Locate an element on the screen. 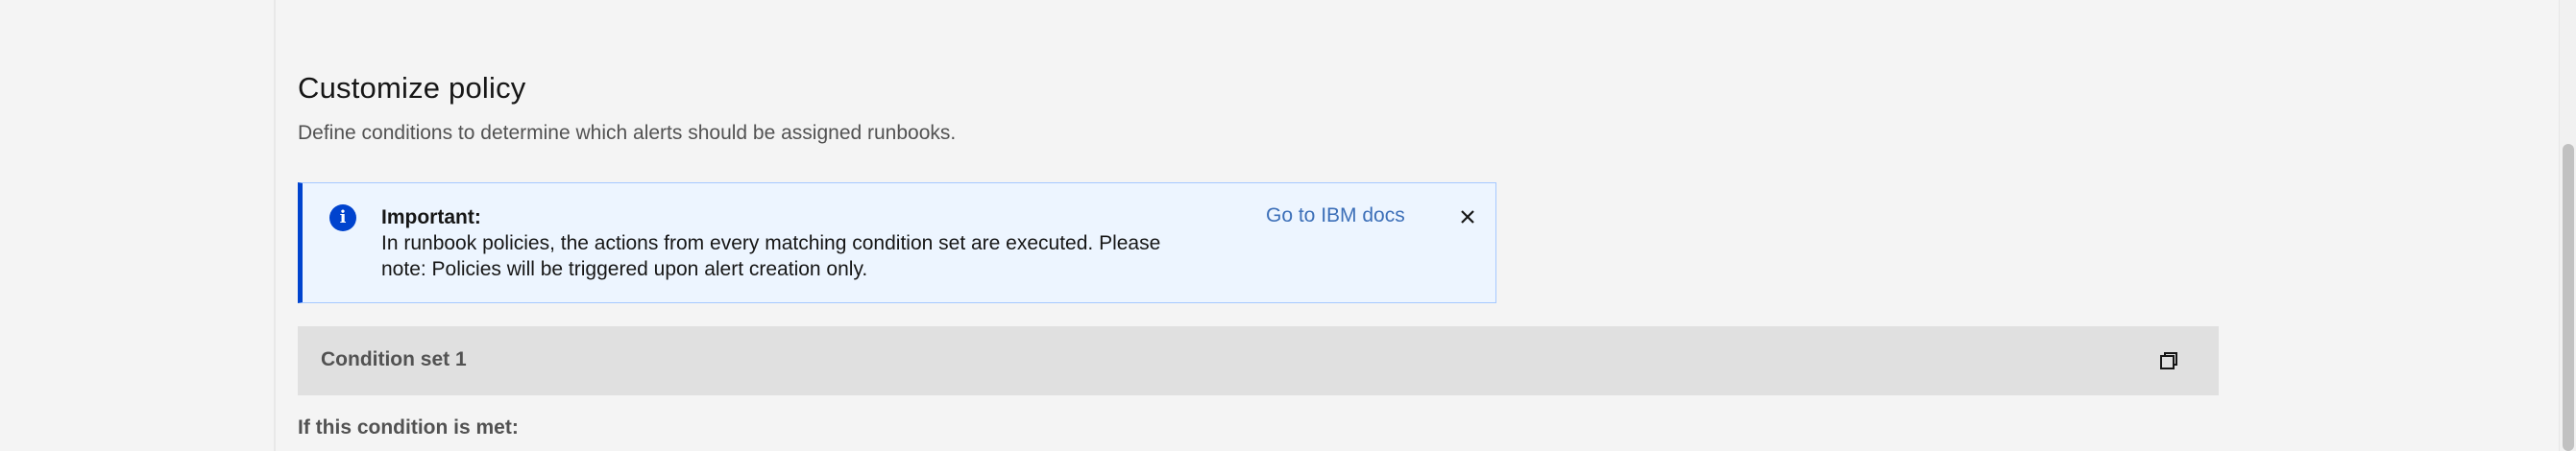  vertical-scrollbar is located at coordinates (2568, 226).